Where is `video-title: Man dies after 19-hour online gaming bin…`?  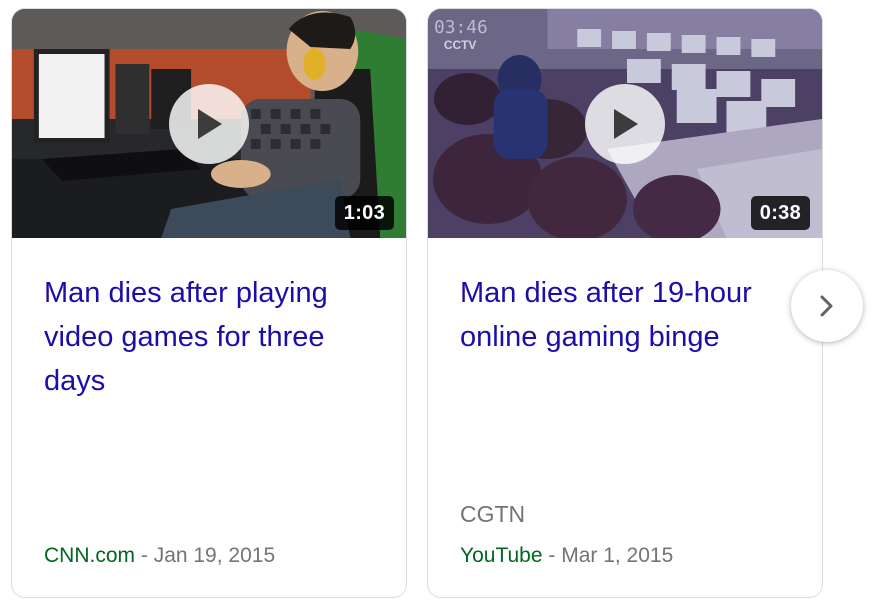
video-title: Man dies after 19-hour online gaming bin… is located at coordinates (631, 315).